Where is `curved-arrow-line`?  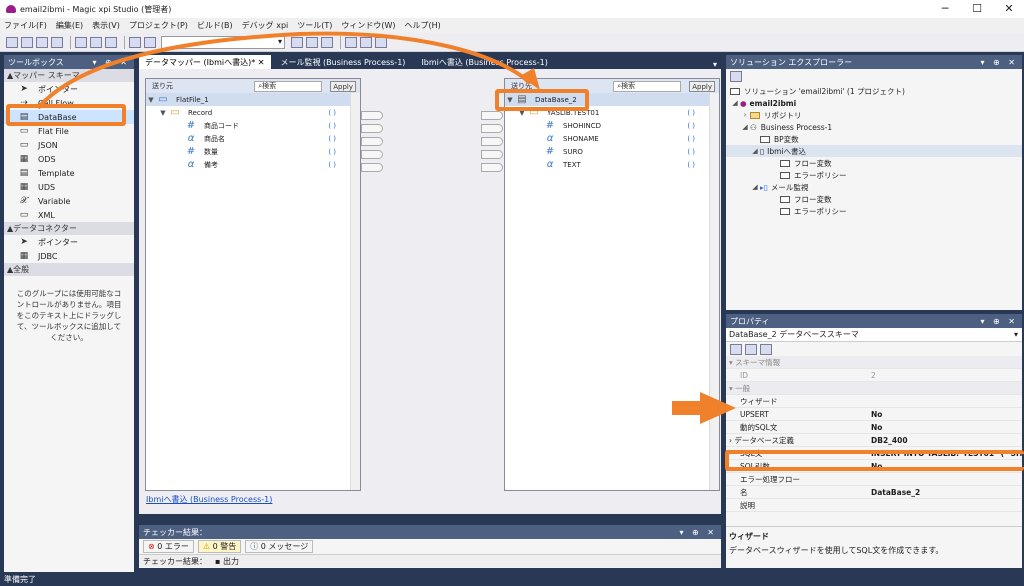 curved-arrow-line is located at coordinates (284, 70).